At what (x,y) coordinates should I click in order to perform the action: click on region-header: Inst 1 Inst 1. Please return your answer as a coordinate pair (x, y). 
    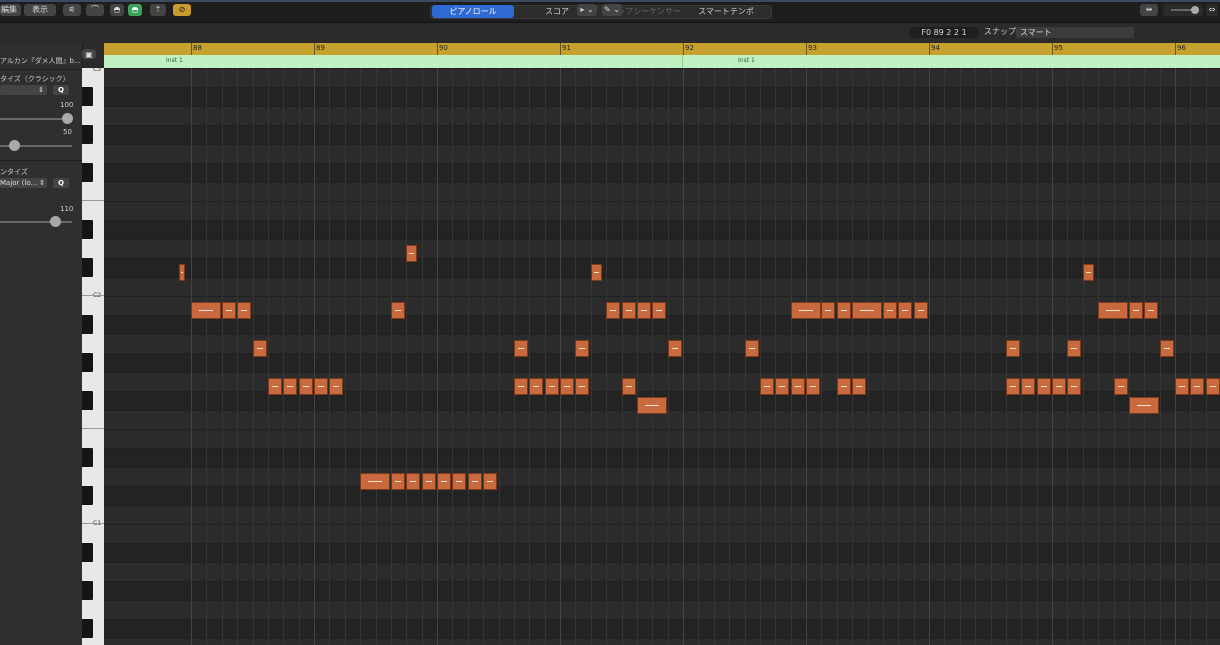
    Looking at the image, I should click on (662, 62).